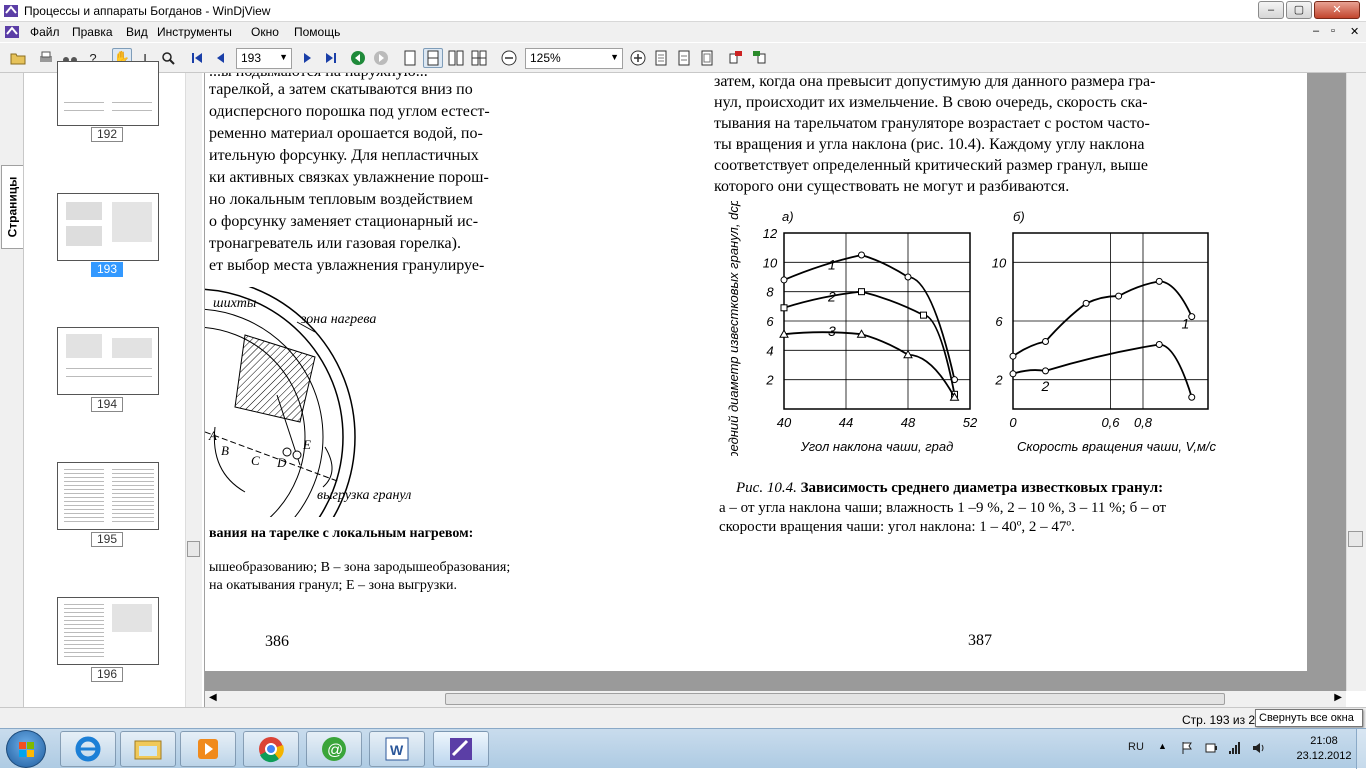 This screenshot has height=772, width=1366. What do you see at coordinates (770, 321) in the screenshot?
I see `y-tick-label: 6` at bounding box center [770, 321].